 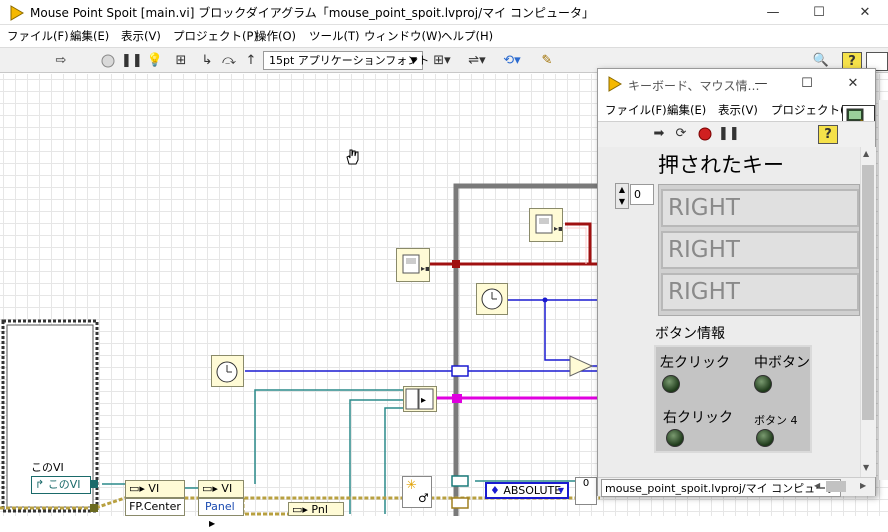 I want to click on close-button: ✕, so click(x=865, y=12).